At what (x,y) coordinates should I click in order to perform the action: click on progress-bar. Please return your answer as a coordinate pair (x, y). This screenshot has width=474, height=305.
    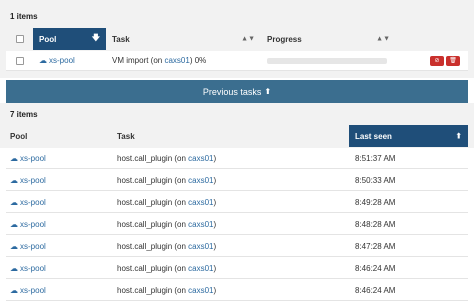
    Looking at the image, I should click on (327, 60).